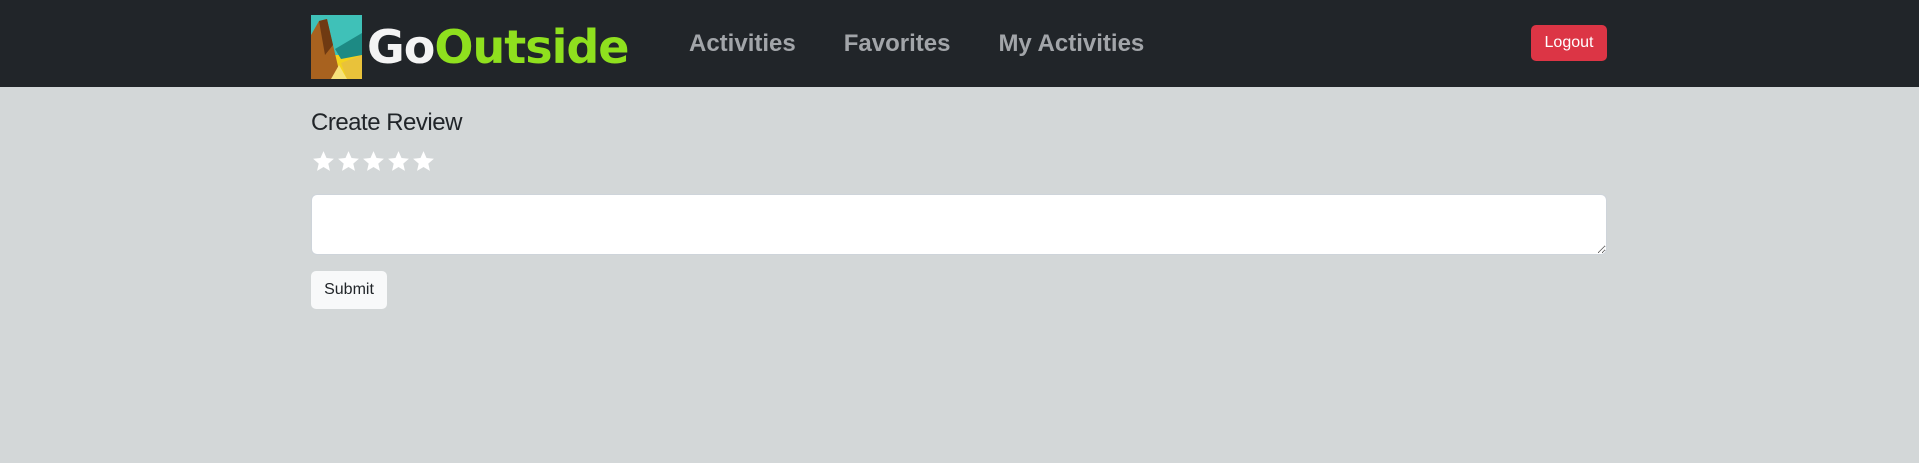  What do you see at coordinates (742, 44) in the screenshot?
I see `nav-link-activities: Activities` at bounding box center [742, 44].